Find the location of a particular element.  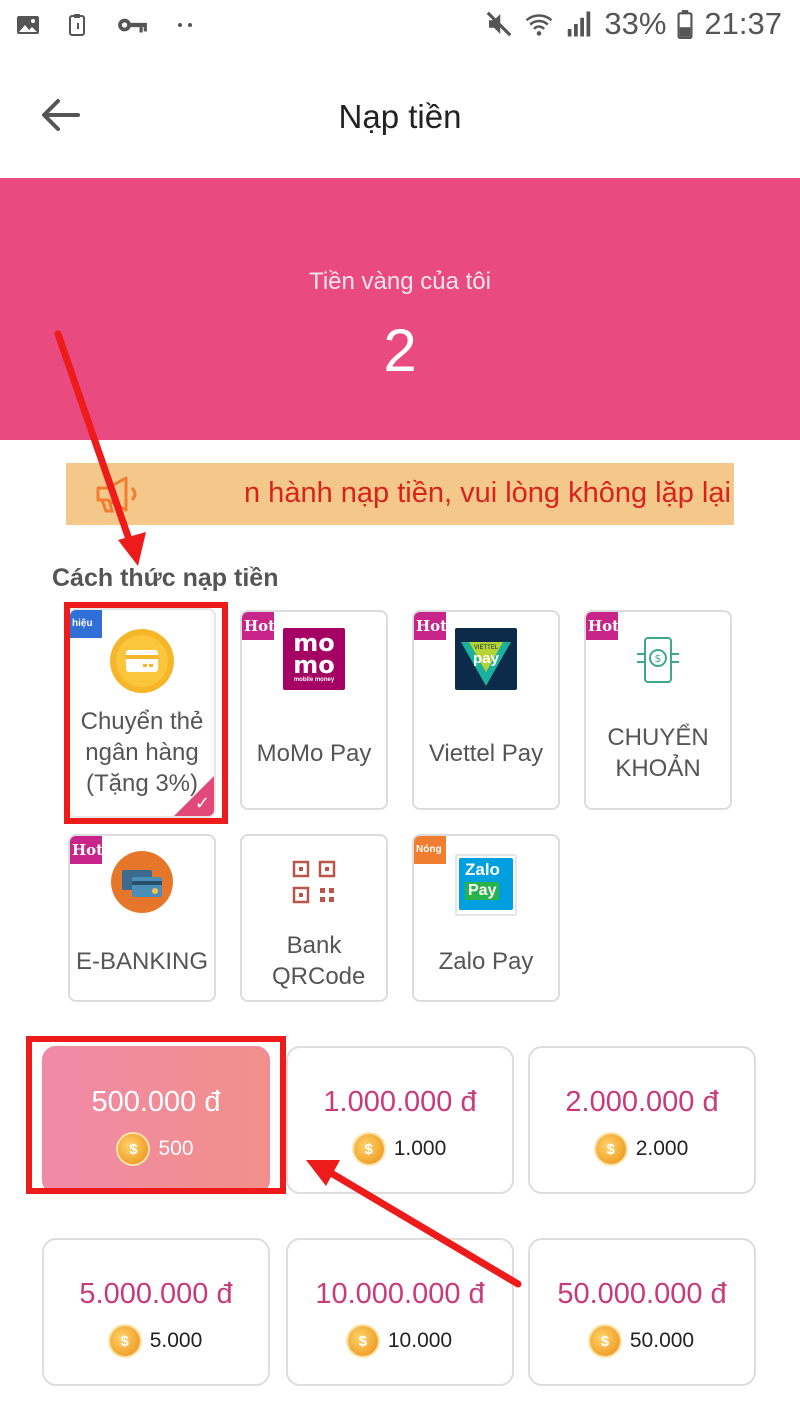

amount-coins: 1.000 is located at coordinates (420, 1148).